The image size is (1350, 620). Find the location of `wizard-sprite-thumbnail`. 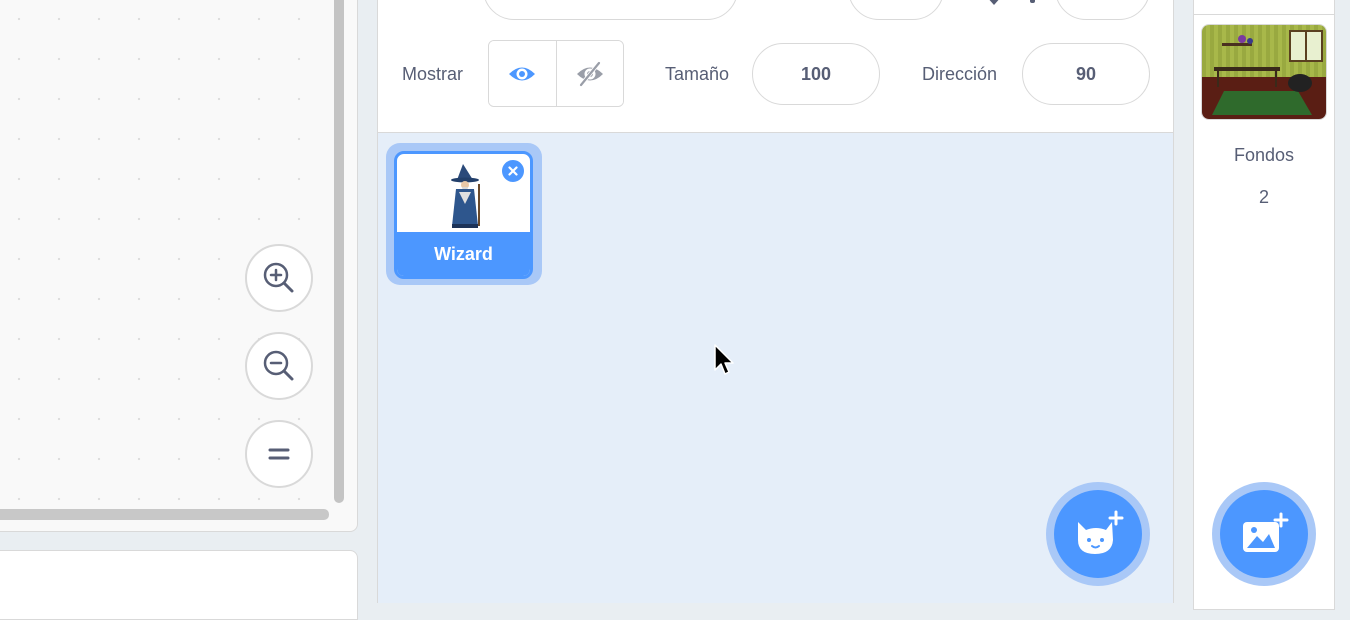

wizard-sprite-thumbnail is located at coordinates (465, 196).